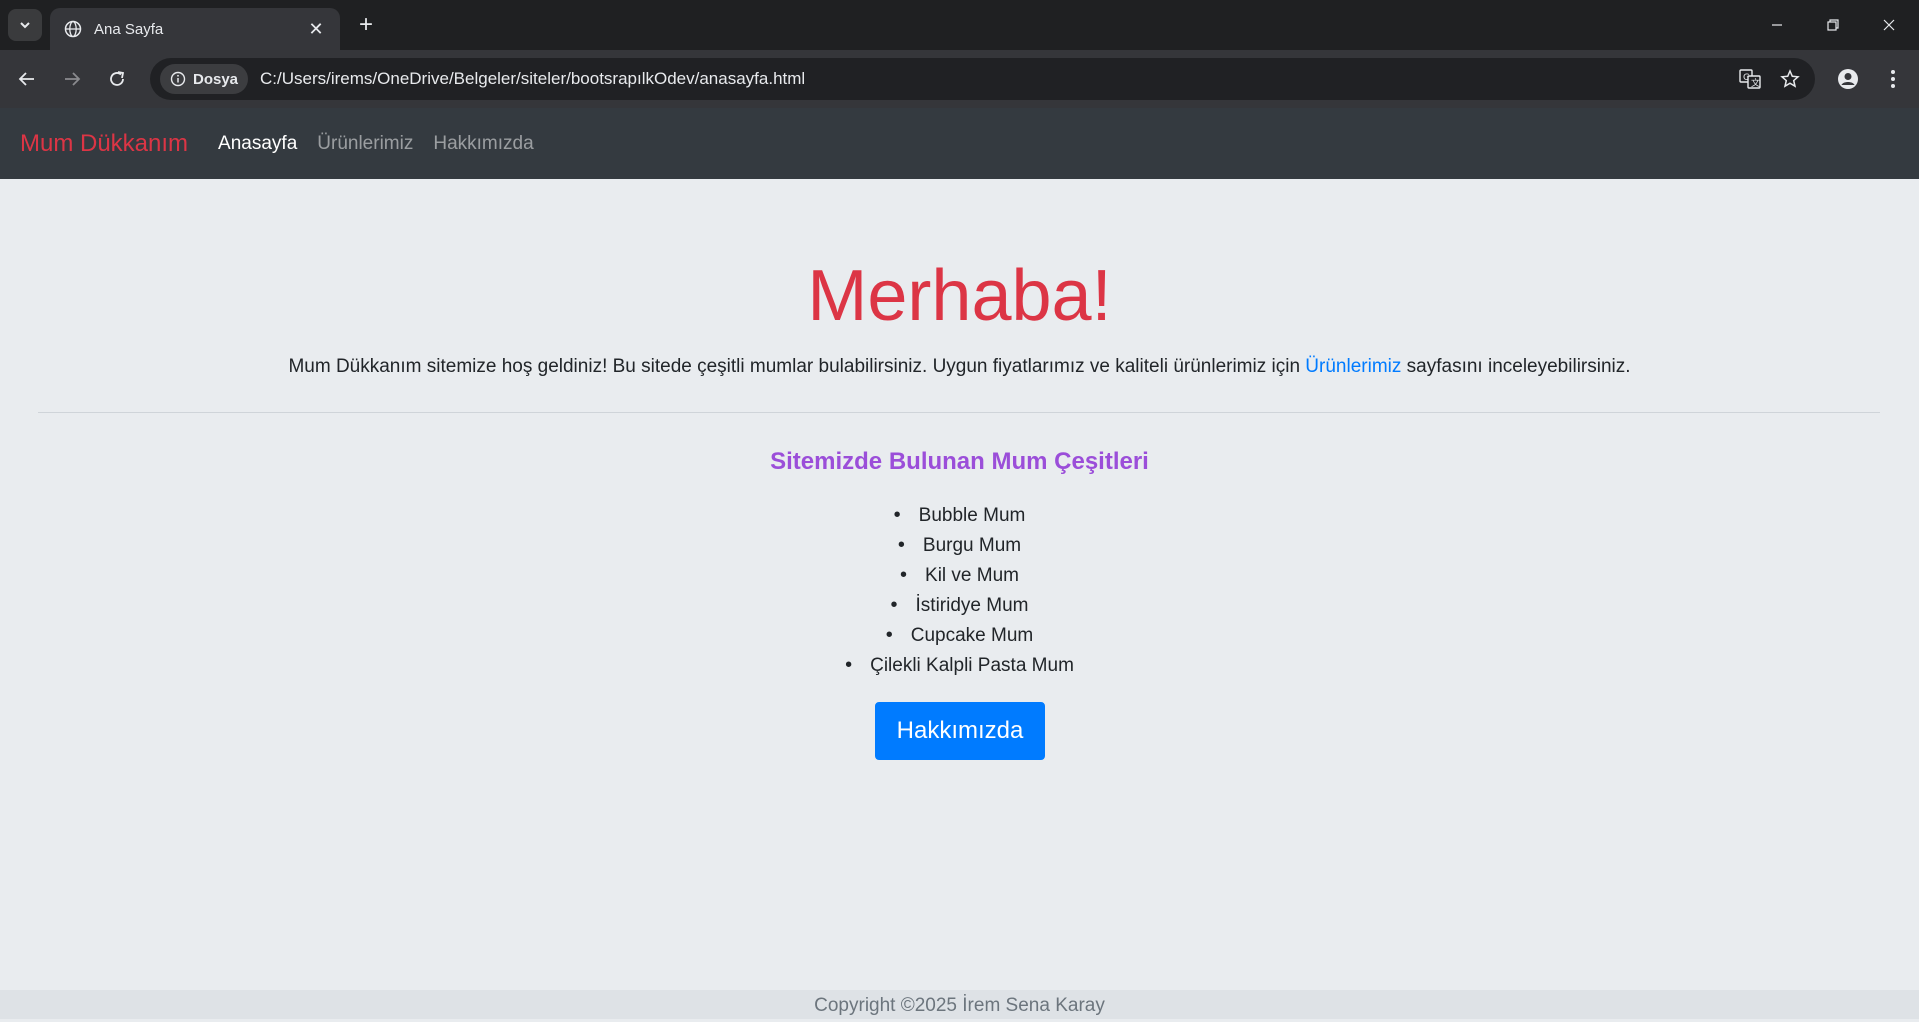  What do you see at coordinates (1893, 79) in the screenshot?
I see `menu-icon` at bounding box center [1893, 79].